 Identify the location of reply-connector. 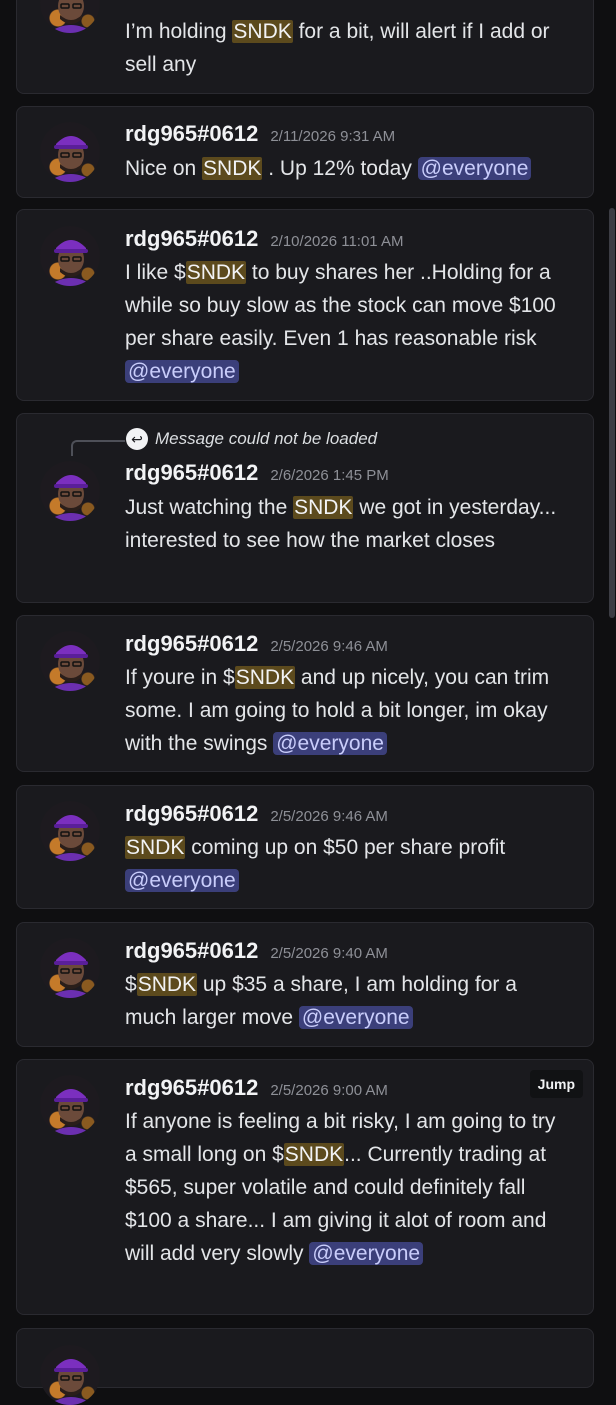
(98, 448).